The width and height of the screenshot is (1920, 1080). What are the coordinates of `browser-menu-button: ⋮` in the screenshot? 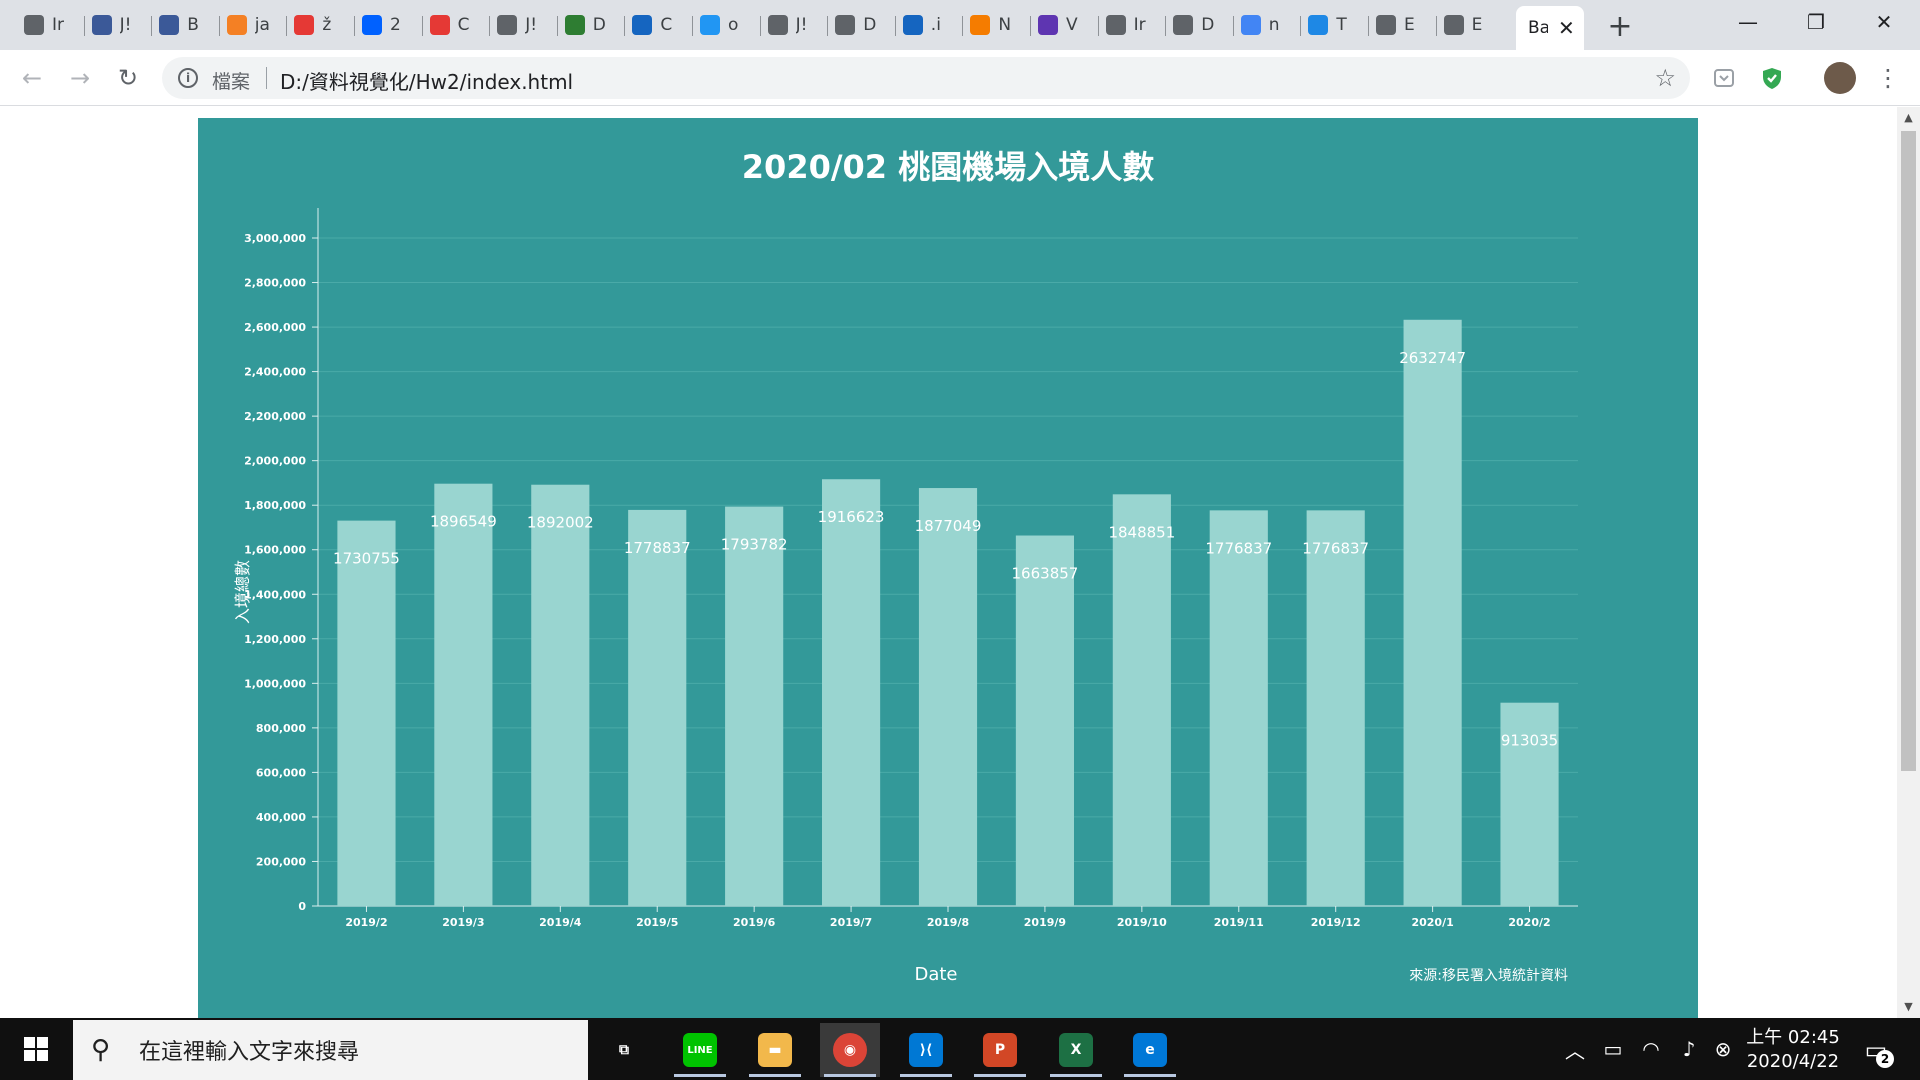 It's located at (1888, 78).